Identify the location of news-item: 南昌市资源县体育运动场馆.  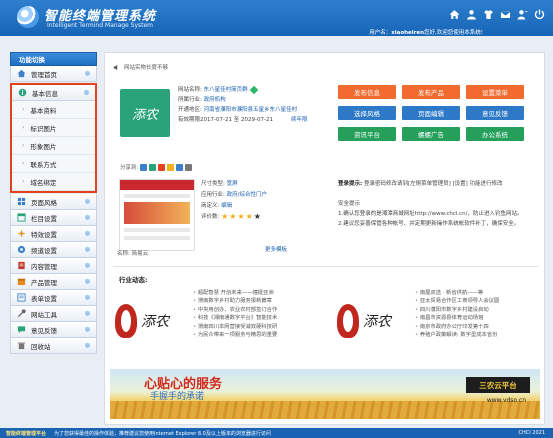
(457, 318).